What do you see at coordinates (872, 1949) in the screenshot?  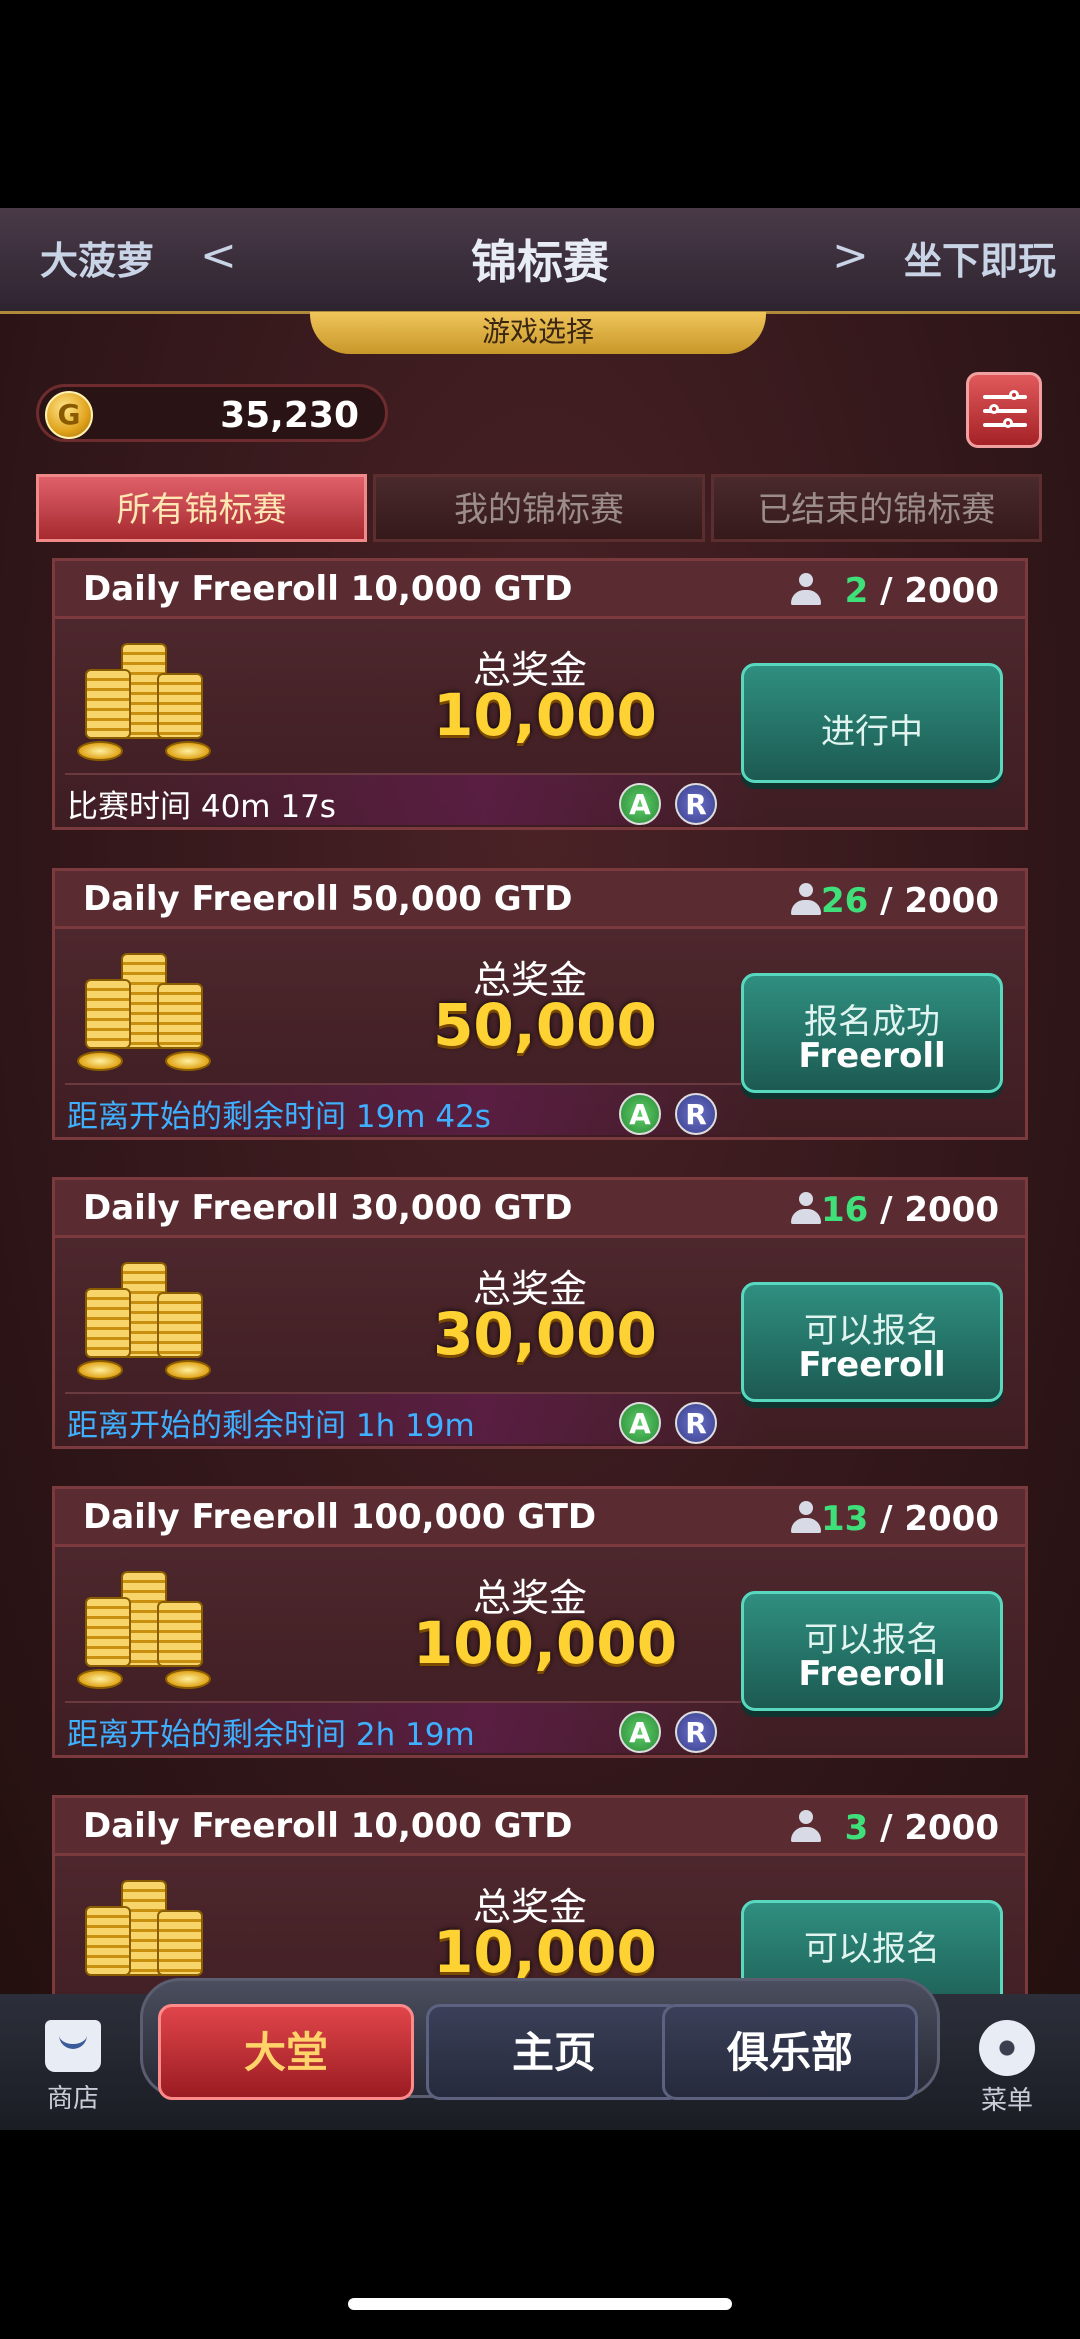 I see `button-line1: 可以报名` at bounding box center [872, 1949].